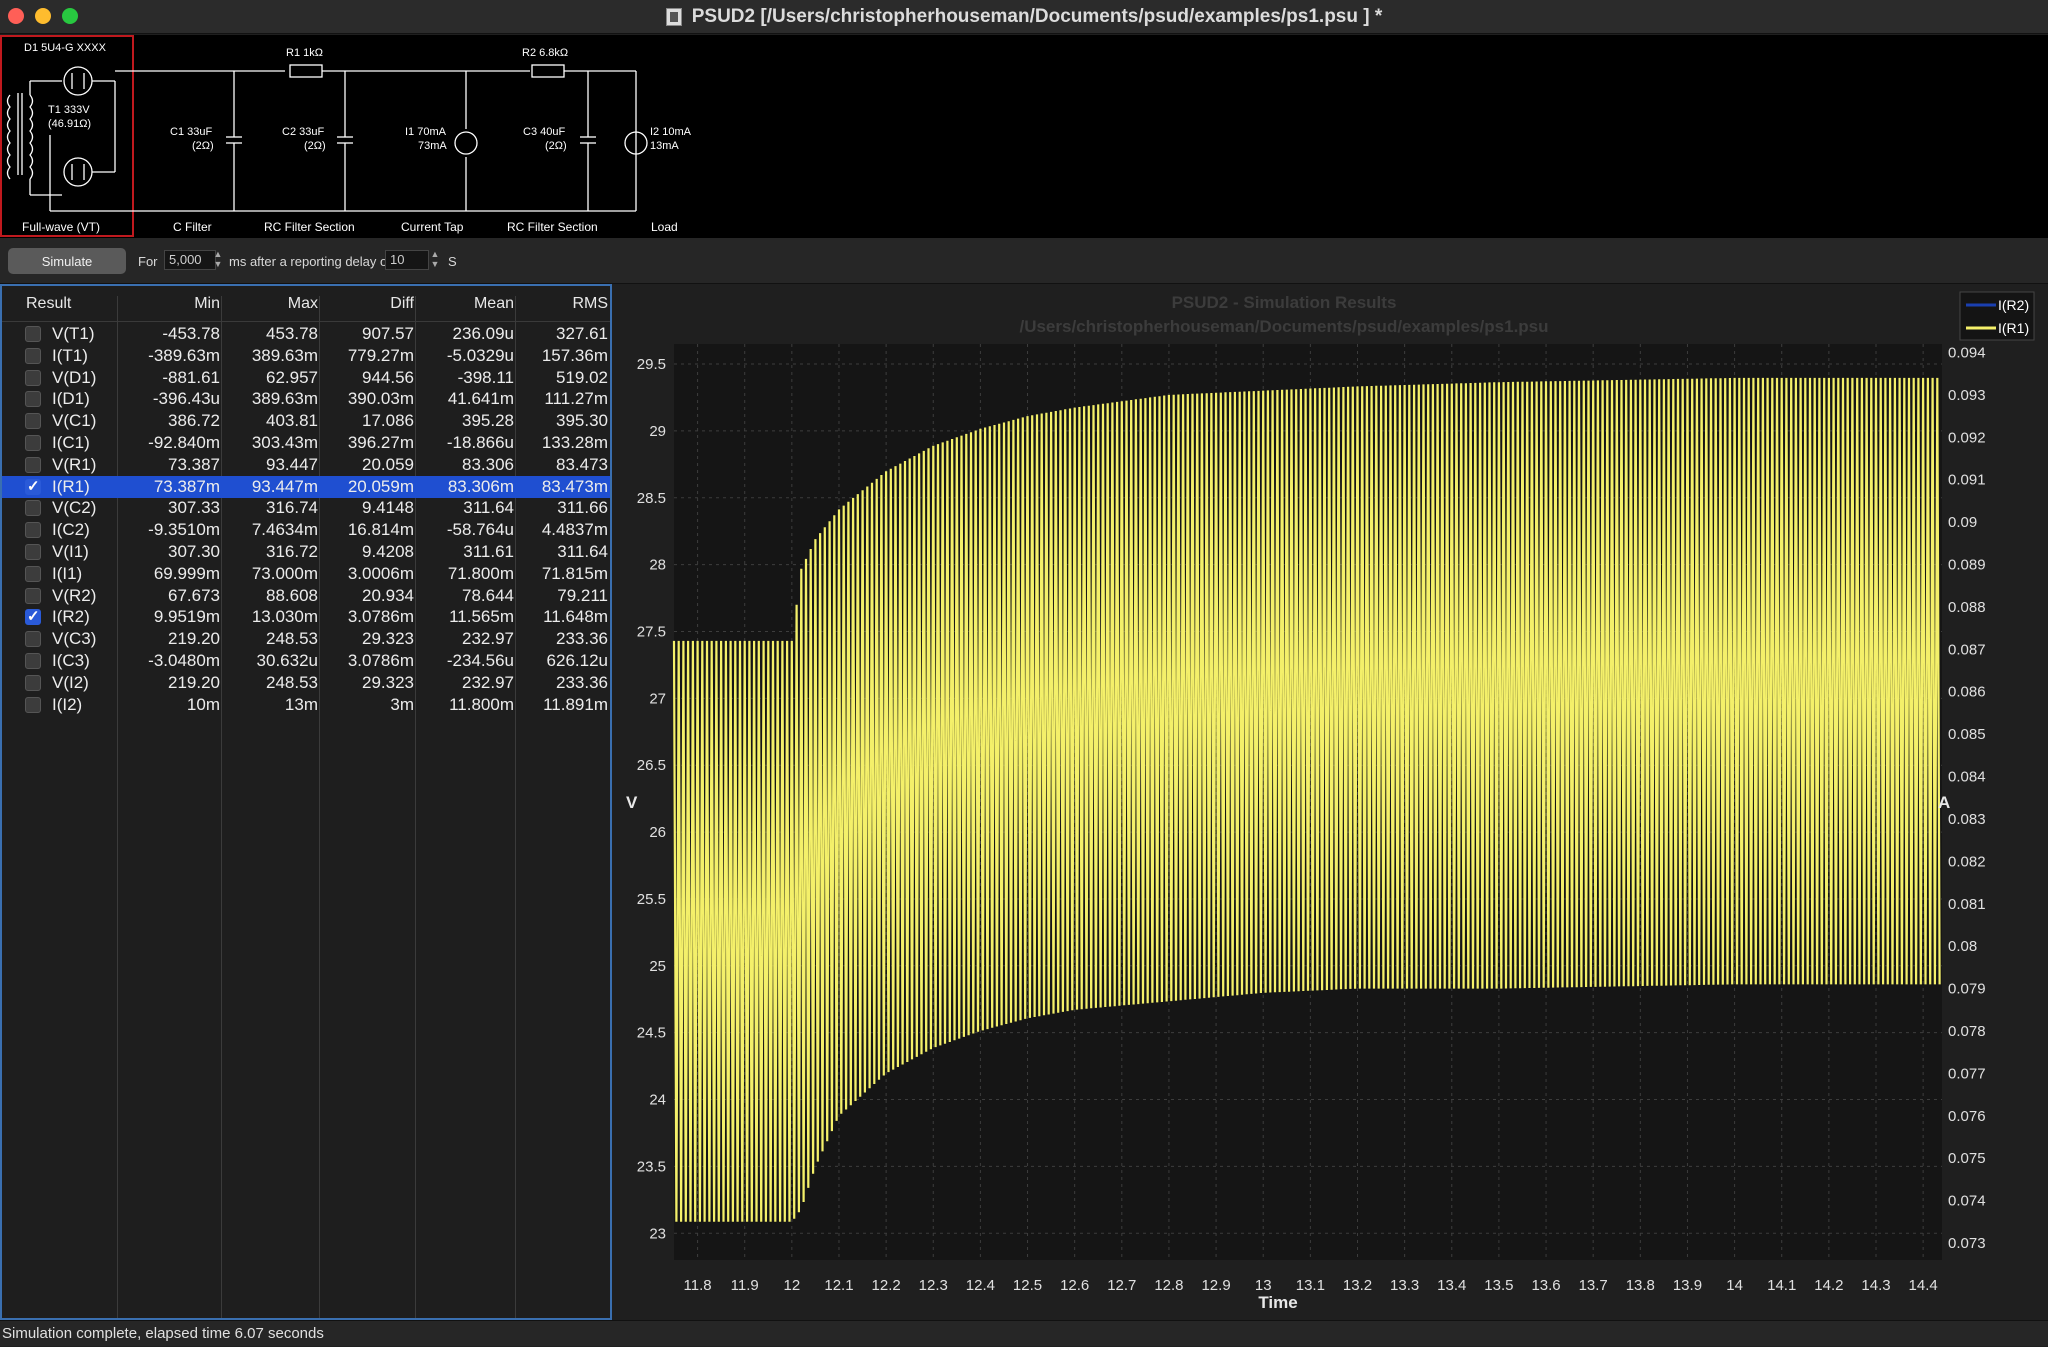 The image size is (2048, 1347). Describe the element at coordinates (673, 17) in the screenshot. I see `document-icon` at that location.